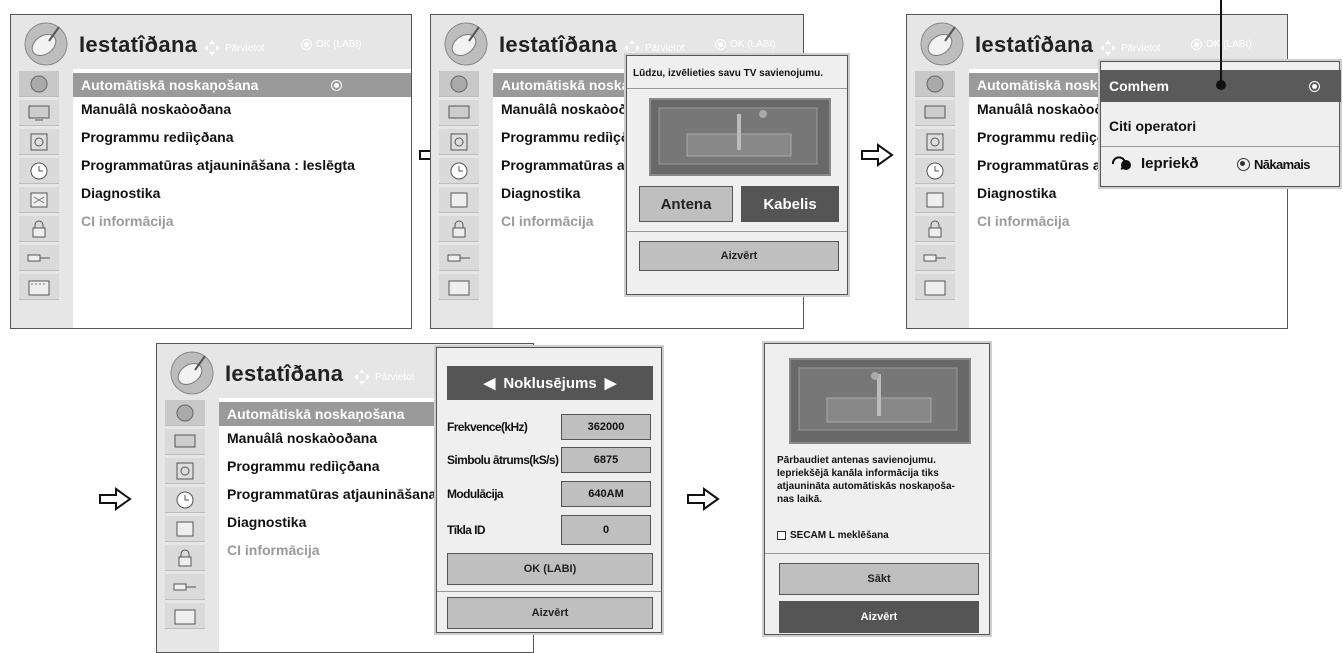 This screenshot has width=1343, height=653. I want to click on preset-label: Noklusējums, so click(550, 383).